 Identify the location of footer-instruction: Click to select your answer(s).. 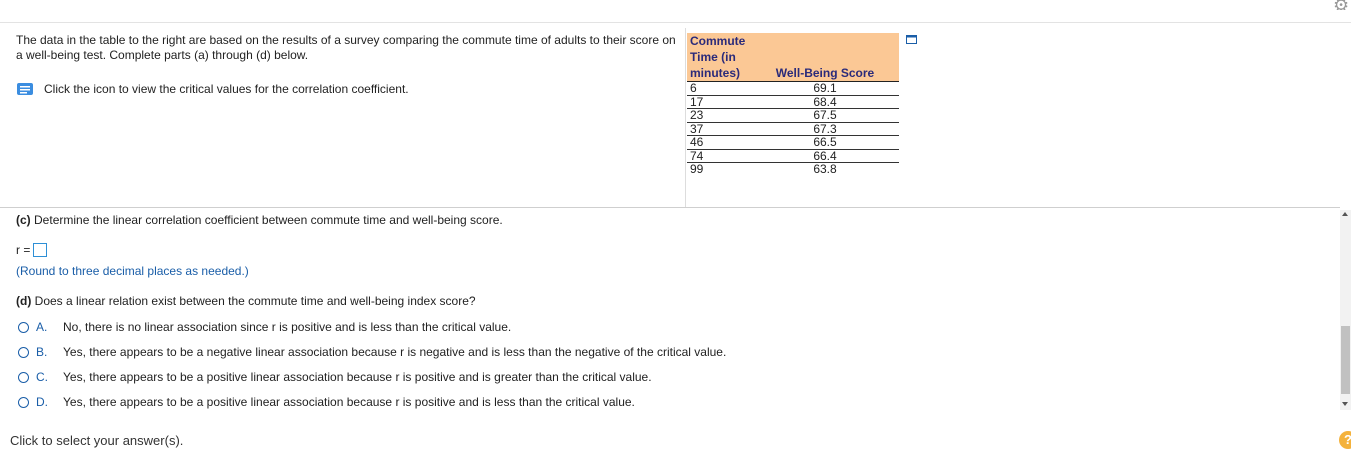
(97, 440).